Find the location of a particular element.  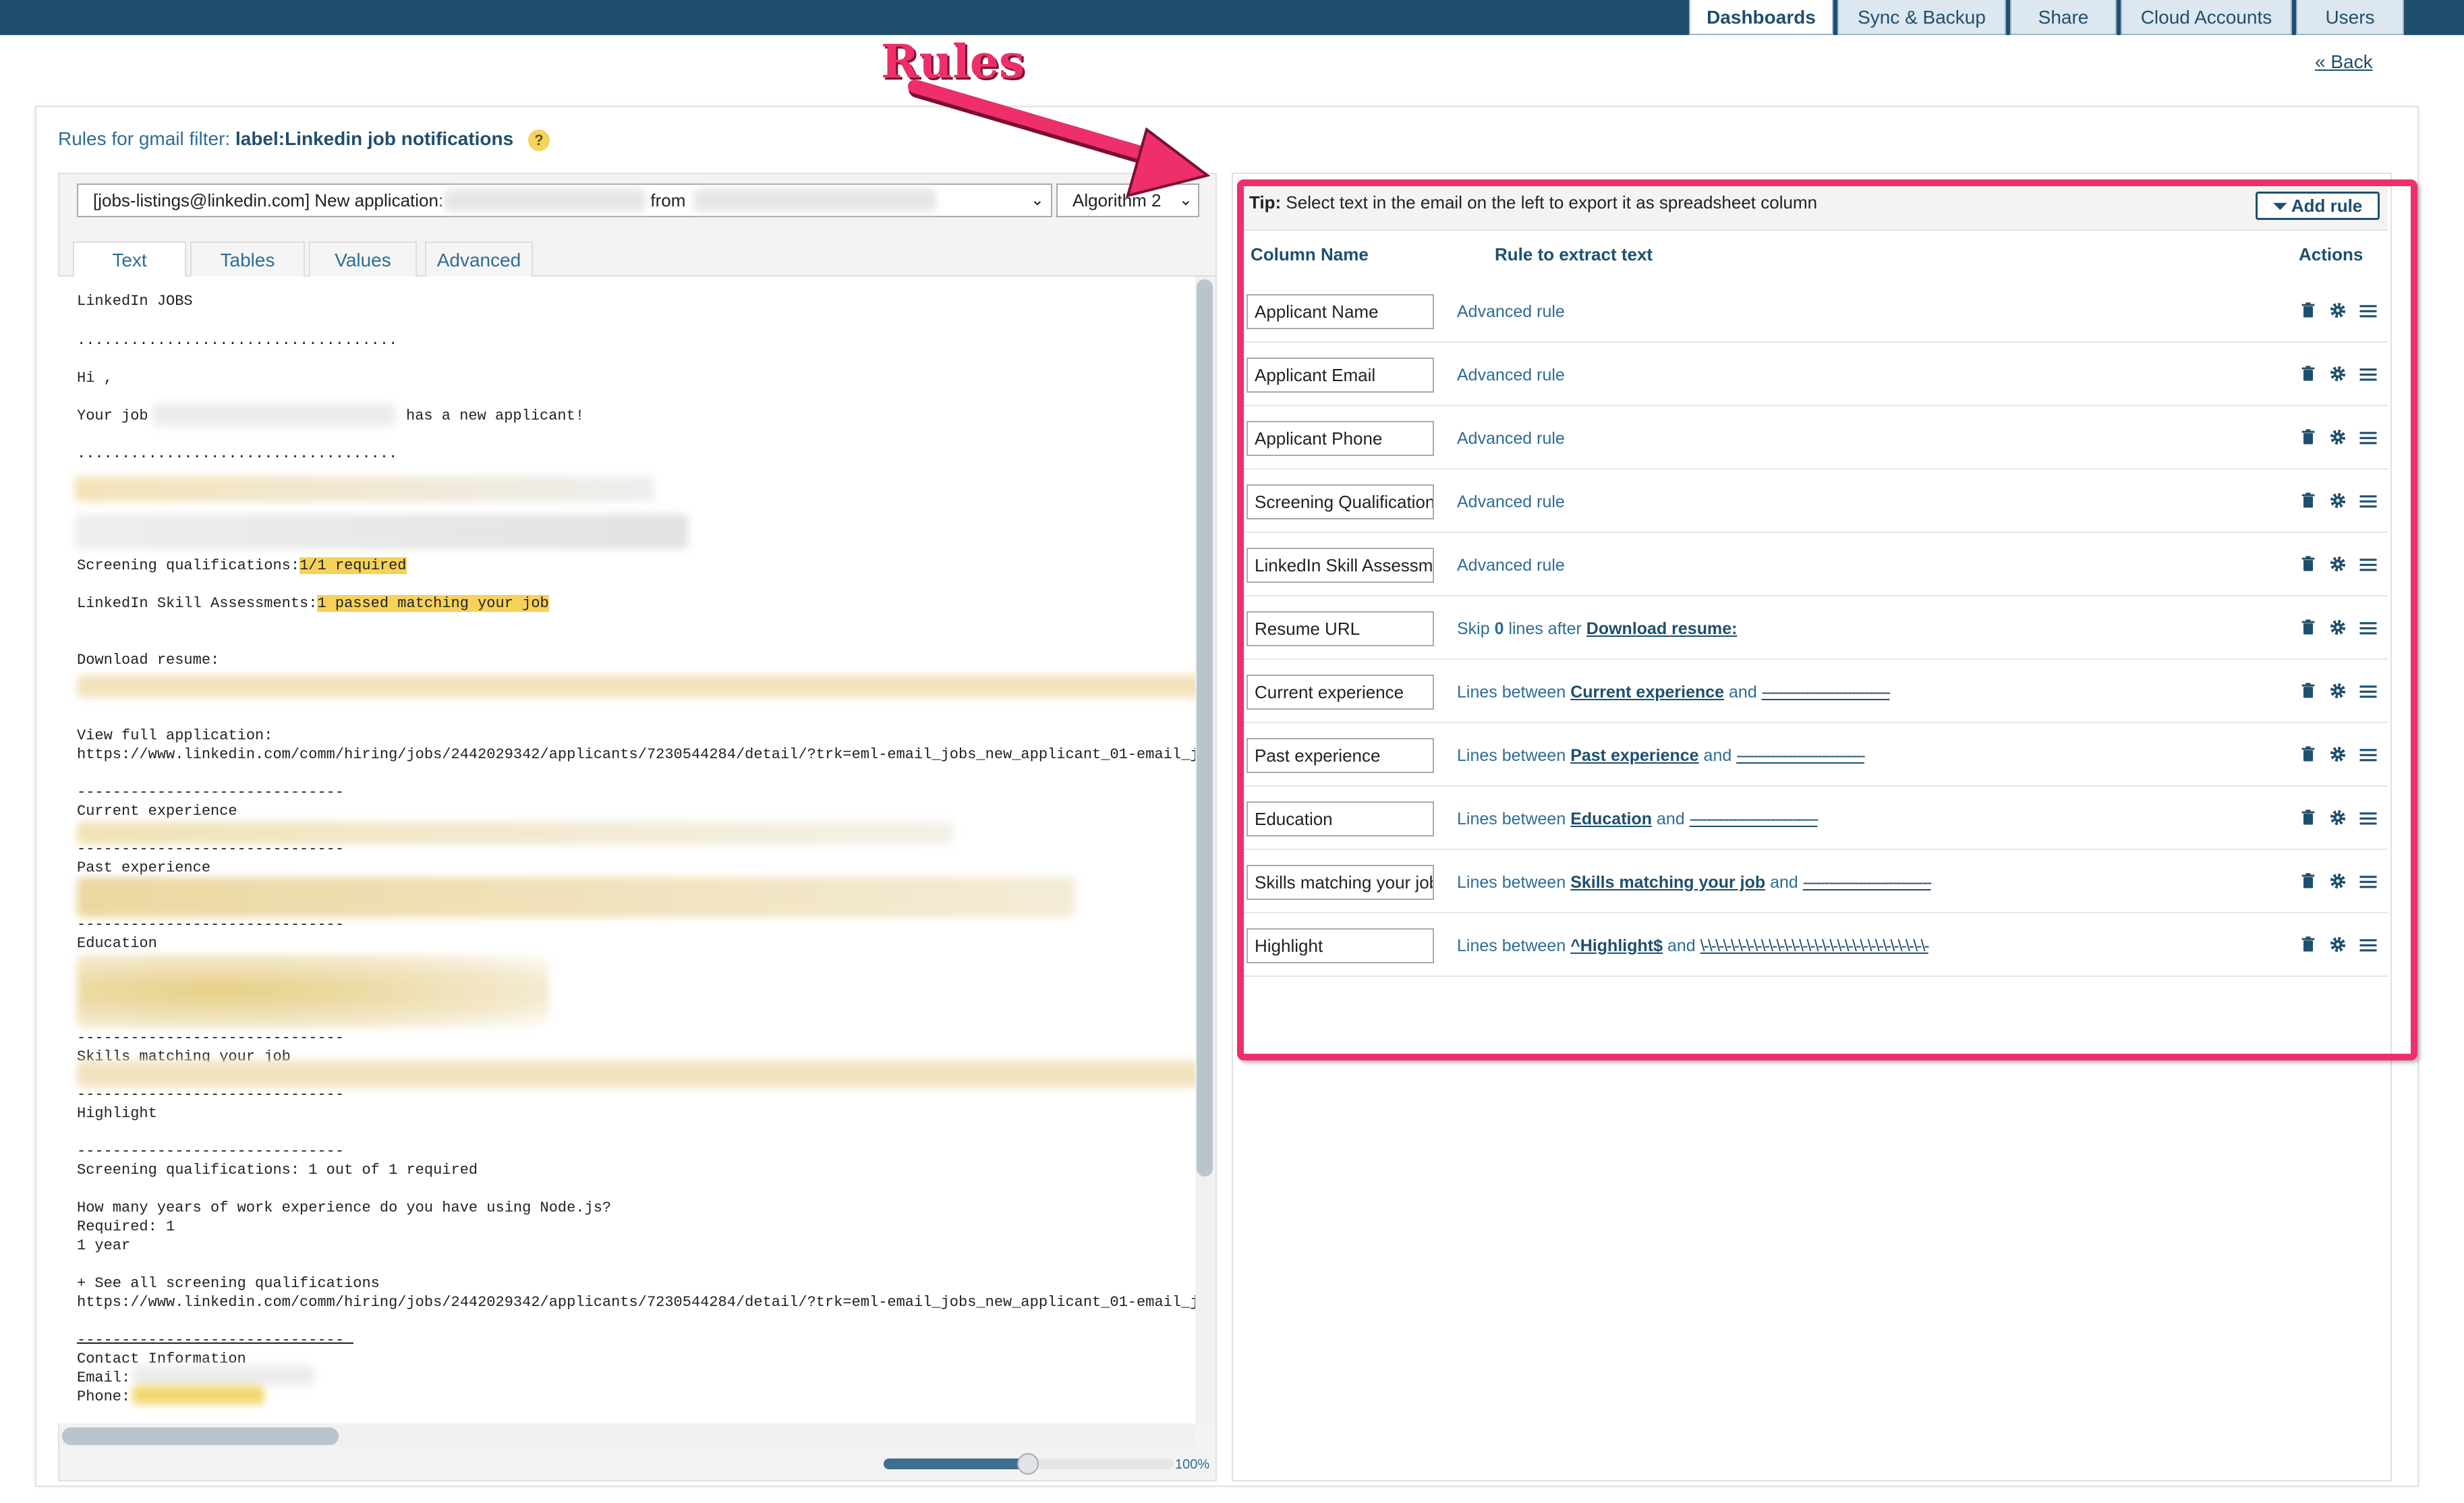

annotation-arrow-icon is located at coordinates (1059, 139).